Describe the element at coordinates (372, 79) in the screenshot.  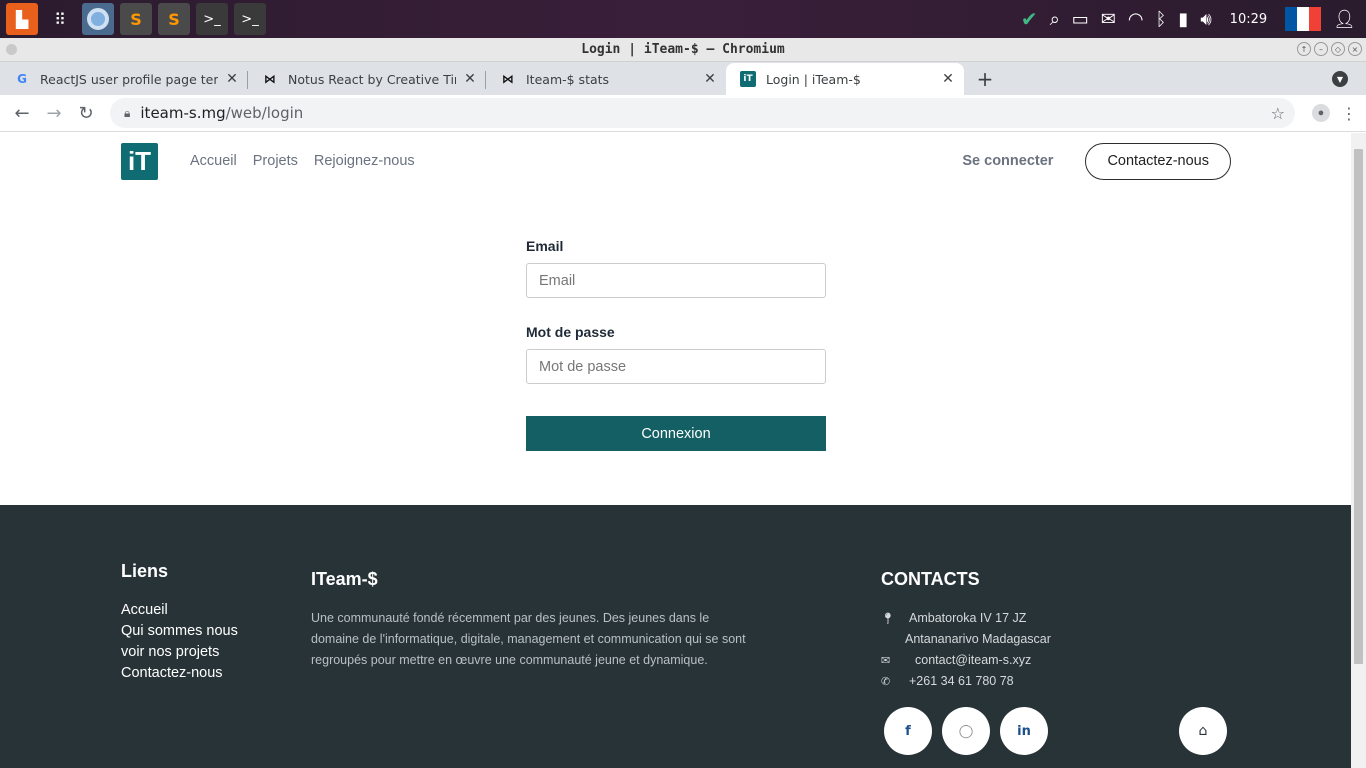
I see `tab-label: Notus React by Creative Tim | F` at that location.